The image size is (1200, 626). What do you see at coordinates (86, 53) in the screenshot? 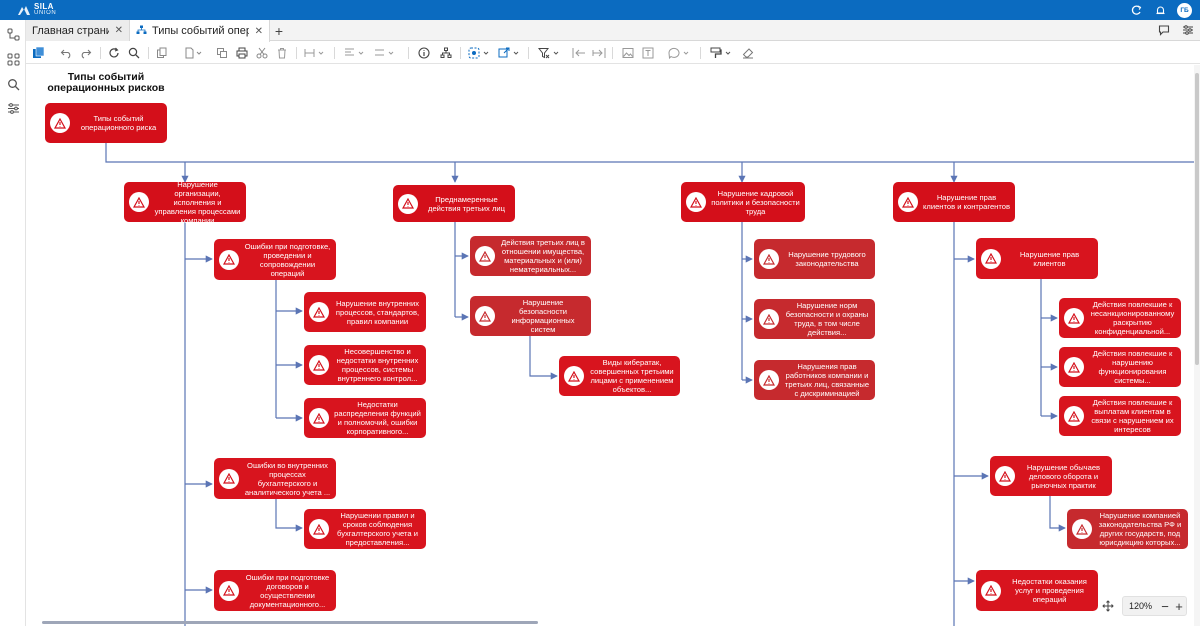
I see `redo-icon` at bounding box center [86, 53].